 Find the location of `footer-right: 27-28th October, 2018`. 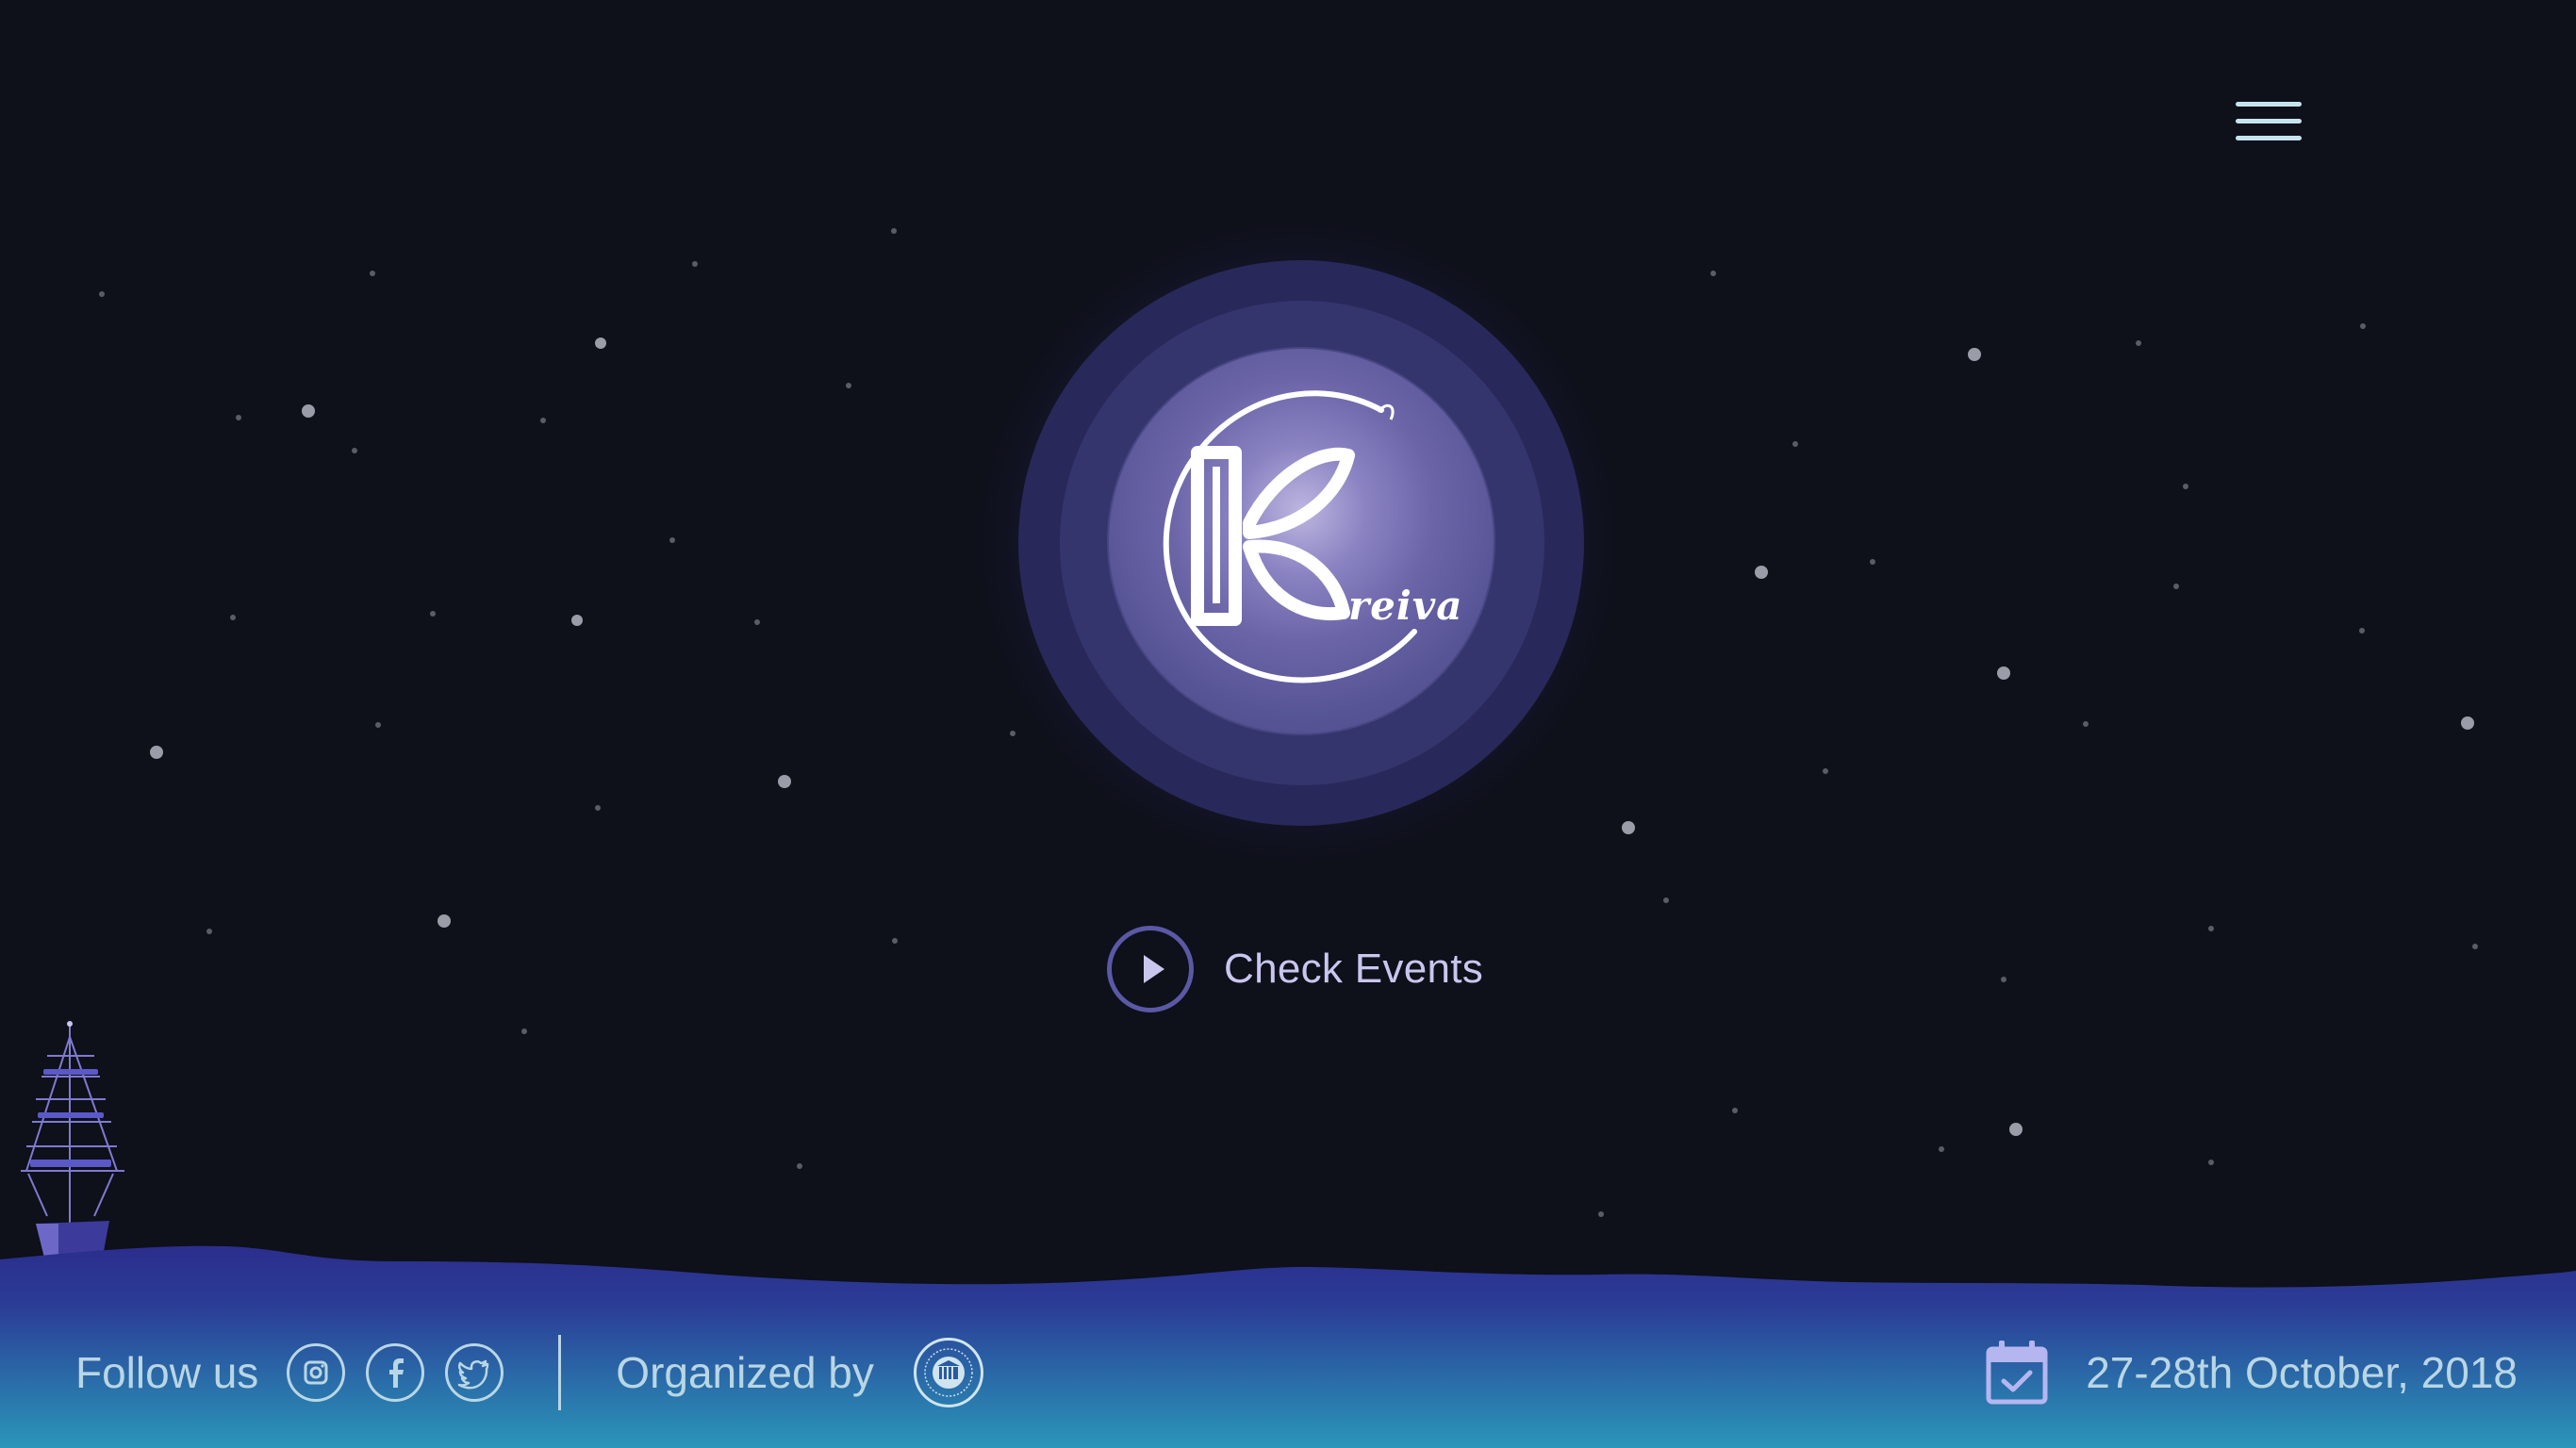

footer-right: 27-28th October, 2018 is located at coordinates (2252, 1372).